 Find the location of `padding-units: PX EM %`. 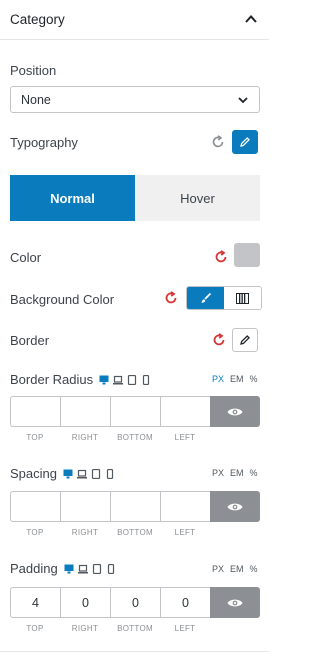

padding-units: PX EM % is located at coordinates (235, 569).